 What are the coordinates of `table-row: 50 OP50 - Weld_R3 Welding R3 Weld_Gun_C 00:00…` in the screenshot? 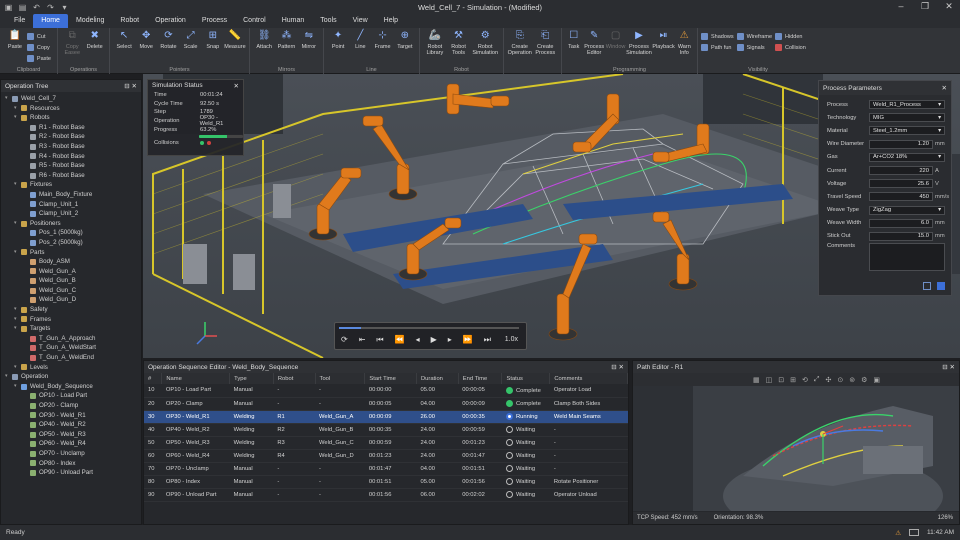 It's located at (386, 443).